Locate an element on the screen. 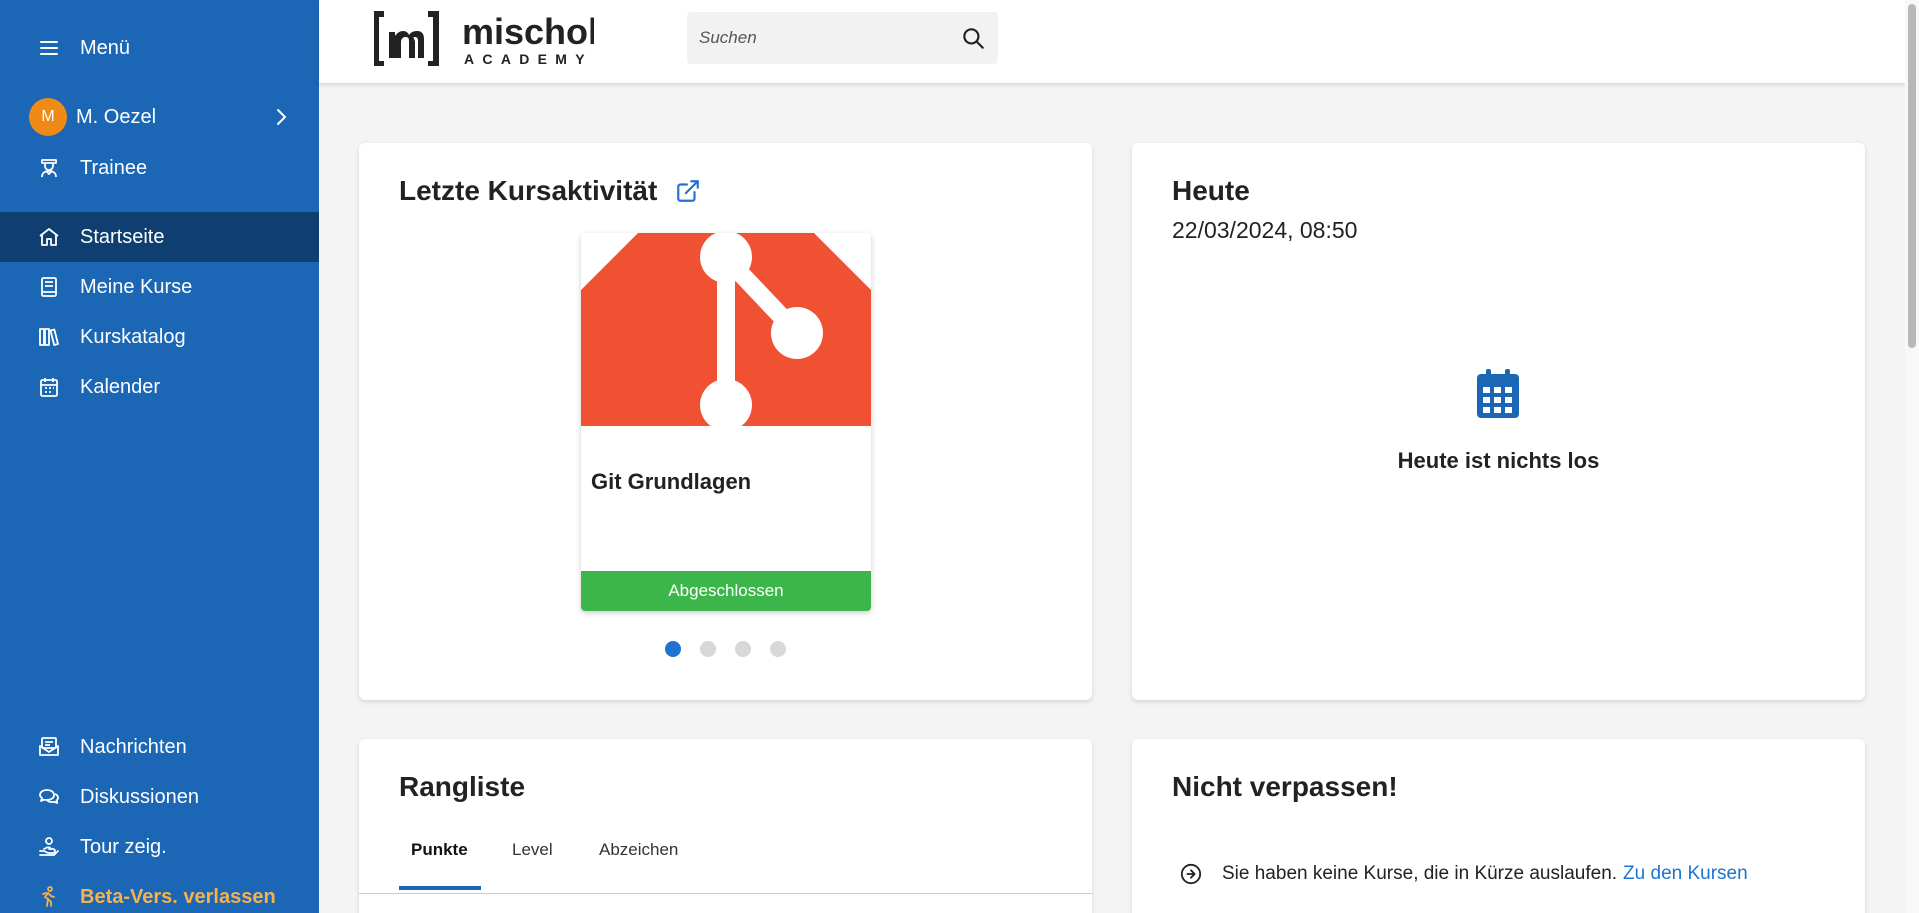 This screenshot has height=913, width=1919. course-tile: Git Grundlagen Abgeschlossen is located at coordinates (726, 422).